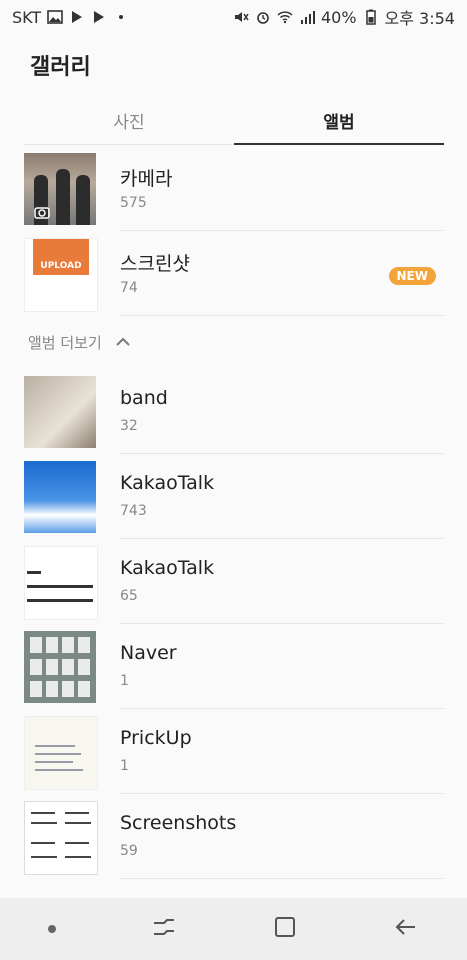 Image resolution: width=467 pixels, height=960 pixels. Describe the element at coordinates (51, 929) in the screenshot. I see `navbar-dot-icon` at that location.